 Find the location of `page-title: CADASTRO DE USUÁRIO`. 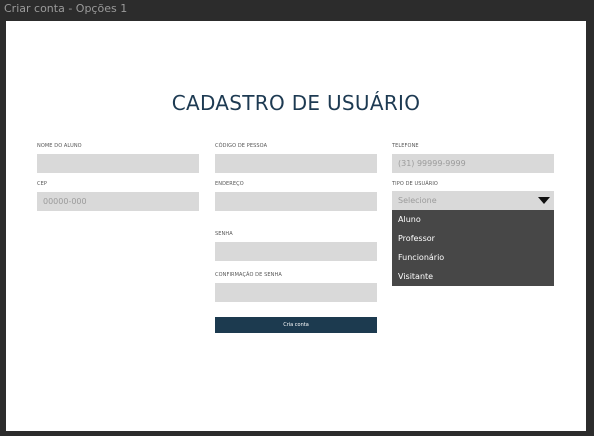

page-title: CADASTRO DE USUÁRIO is located at coordinates (296, 103).